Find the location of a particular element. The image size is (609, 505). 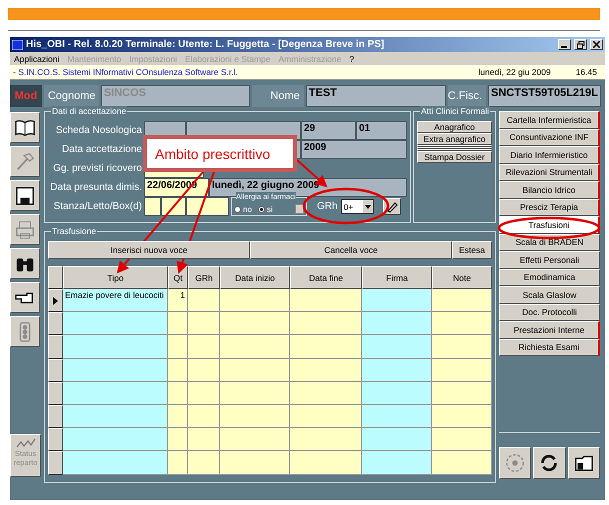

input-field: 29 is located at coordinates (328, 130).